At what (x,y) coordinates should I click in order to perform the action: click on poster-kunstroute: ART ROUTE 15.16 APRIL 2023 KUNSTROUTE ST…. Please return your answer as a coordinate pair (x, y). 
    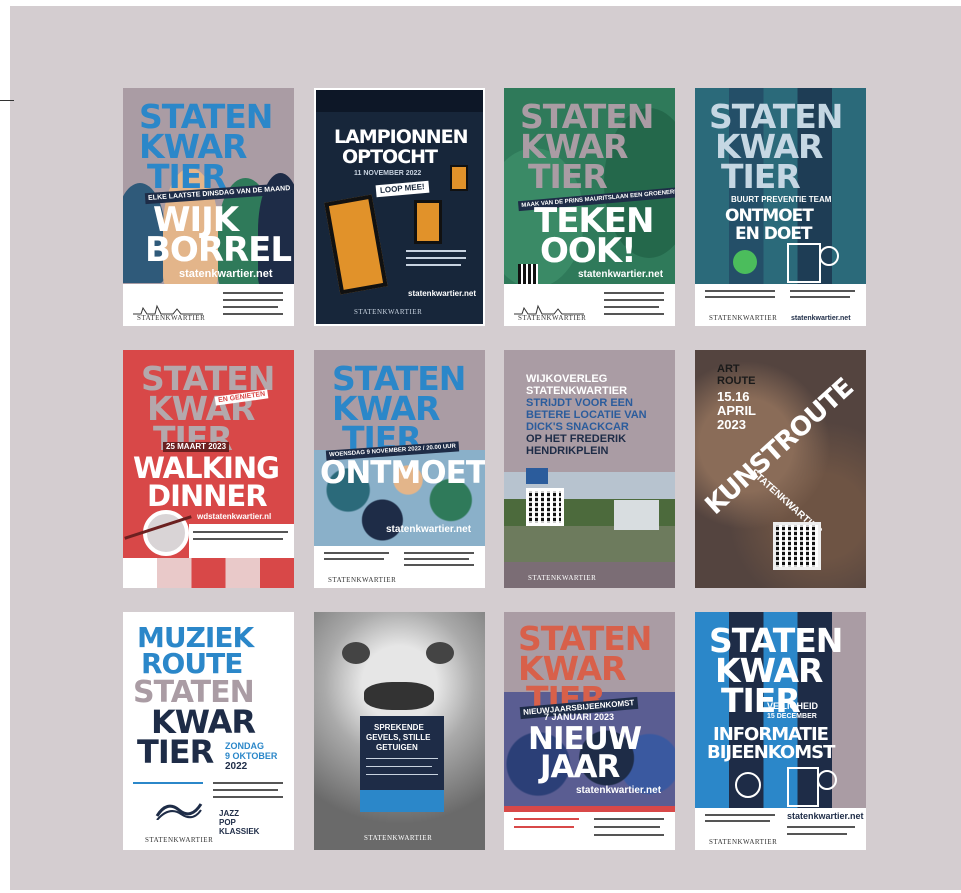
    Looking at the image, I should click on (780, 469).